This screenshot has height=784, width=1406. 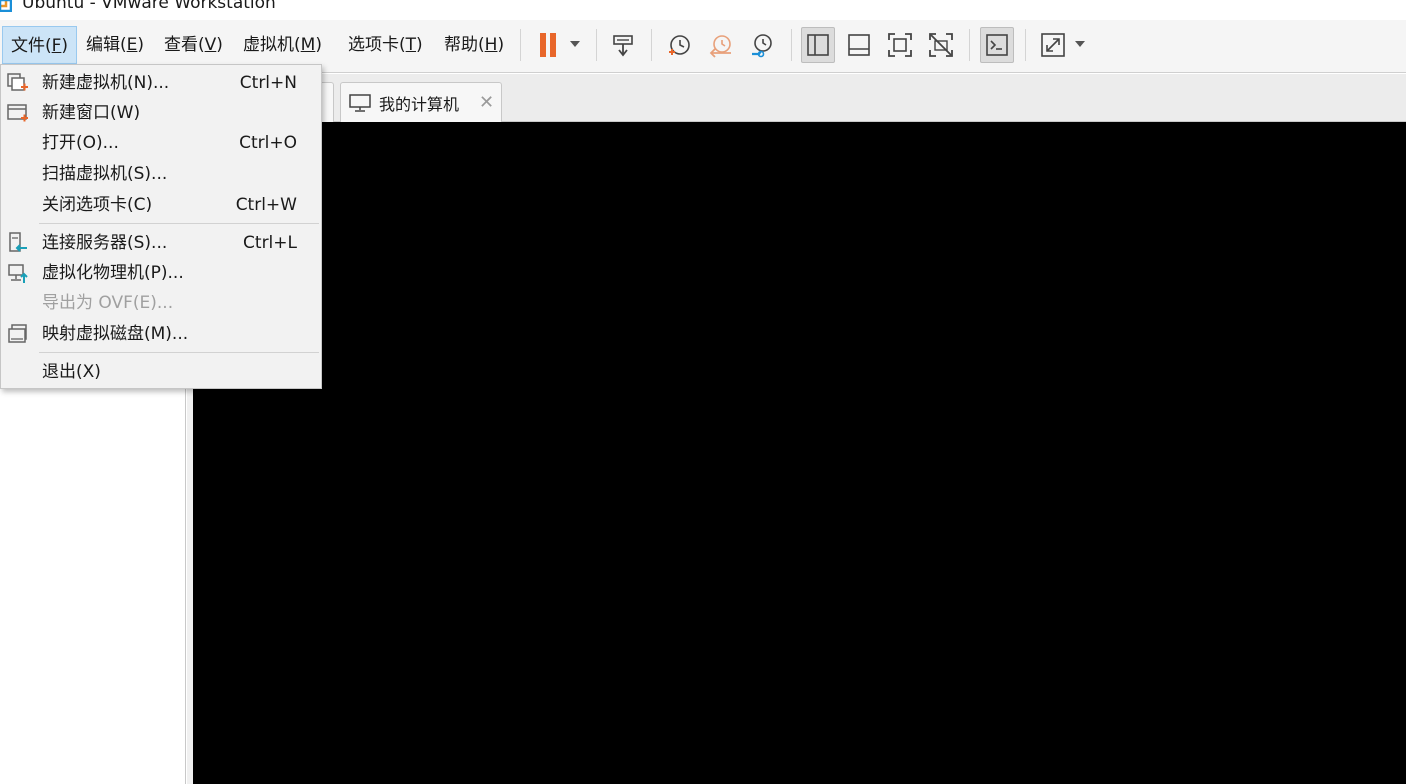 I want to click on unity-button, so click(x=941, y=45).